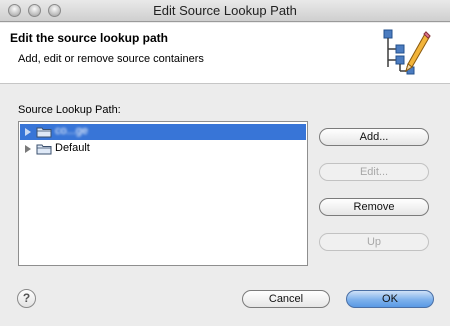 The image size is (450, 326). I want to click on window-title: Edit Source Lookup Path, so click(225, 10).